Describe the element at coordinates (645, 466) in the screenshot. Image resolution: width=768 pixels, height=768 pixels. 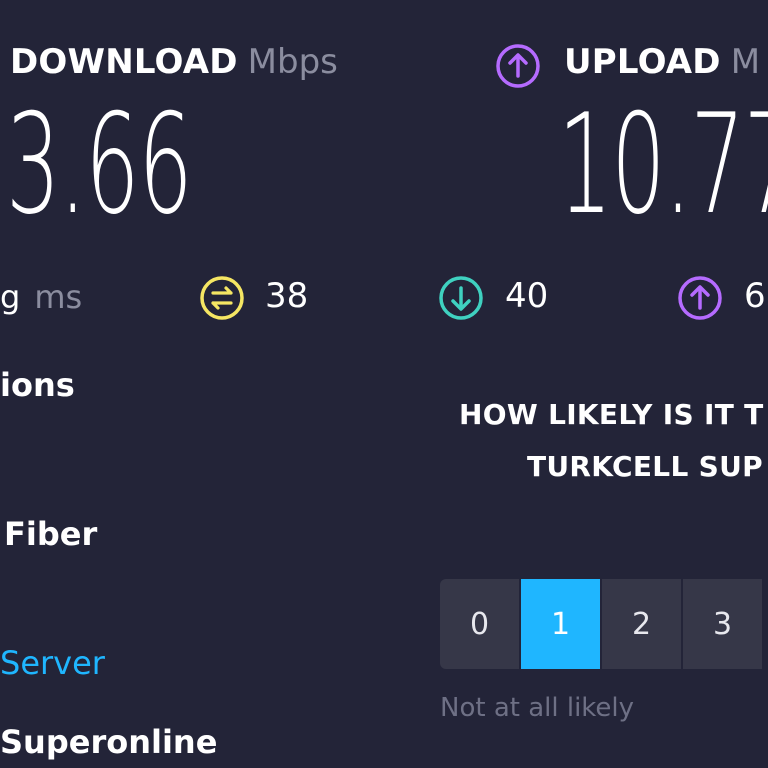
I see `survey-question-line2: TURKCELL SUP` at that location.